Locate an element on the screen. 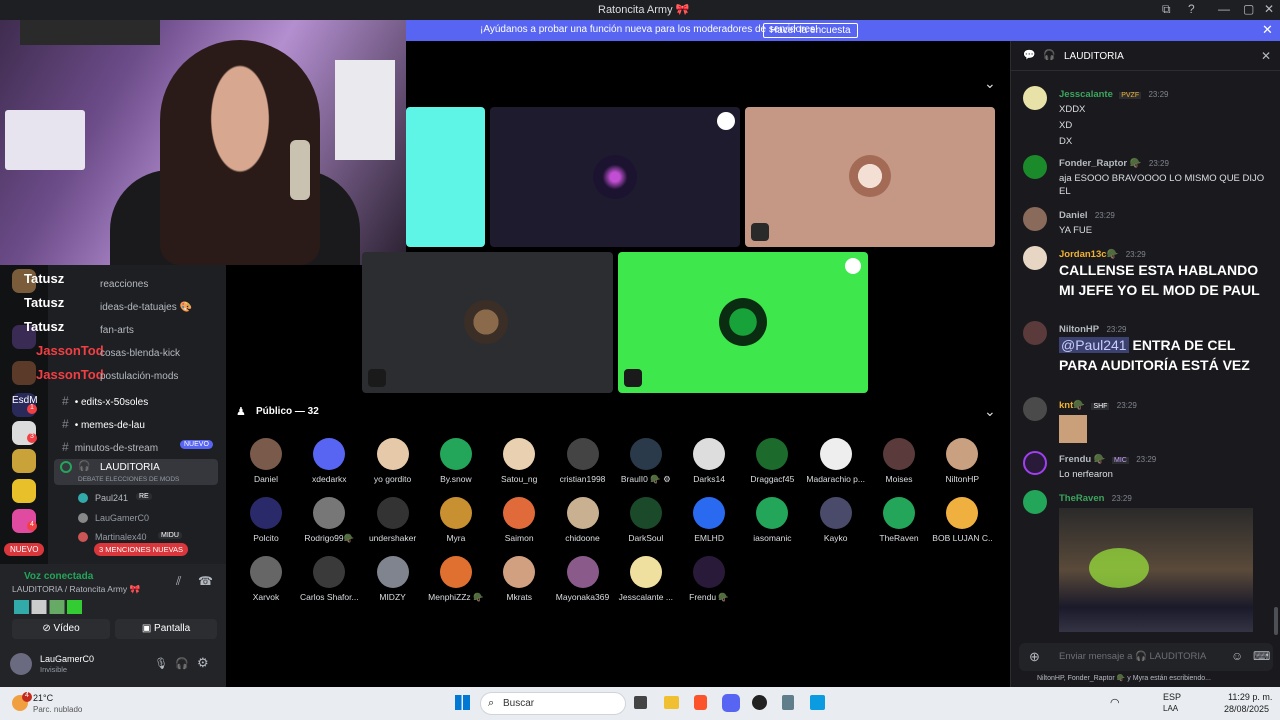  disconnect-icon: ☎ is located at coordinates (205, 581).